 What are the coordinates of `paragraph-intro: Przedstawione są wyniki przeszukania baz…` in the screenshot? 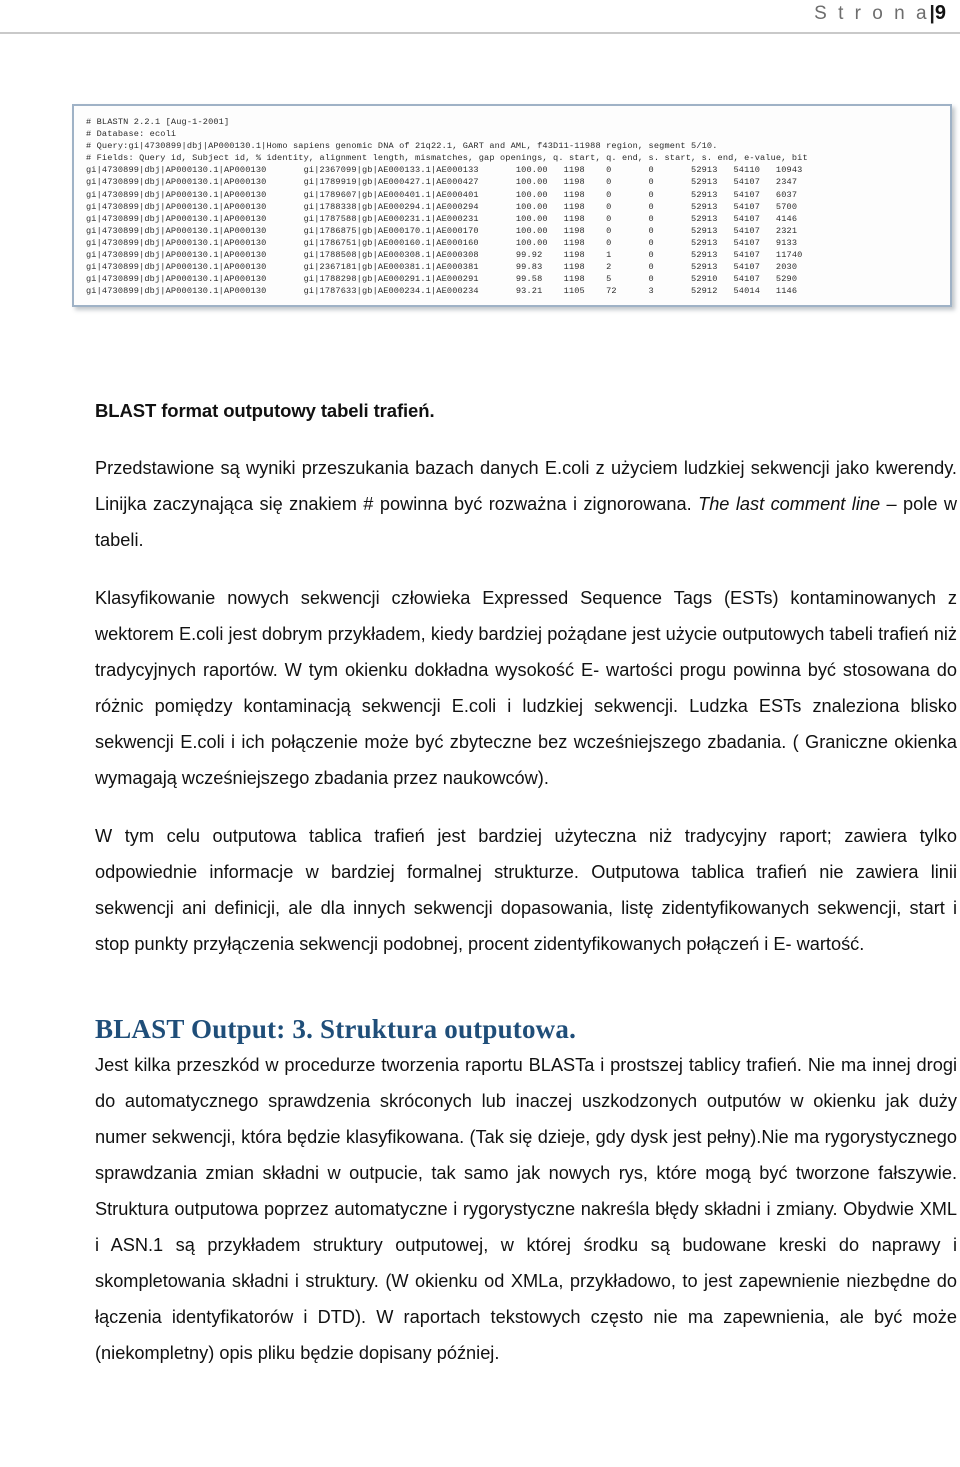 It's located at (526, 504).